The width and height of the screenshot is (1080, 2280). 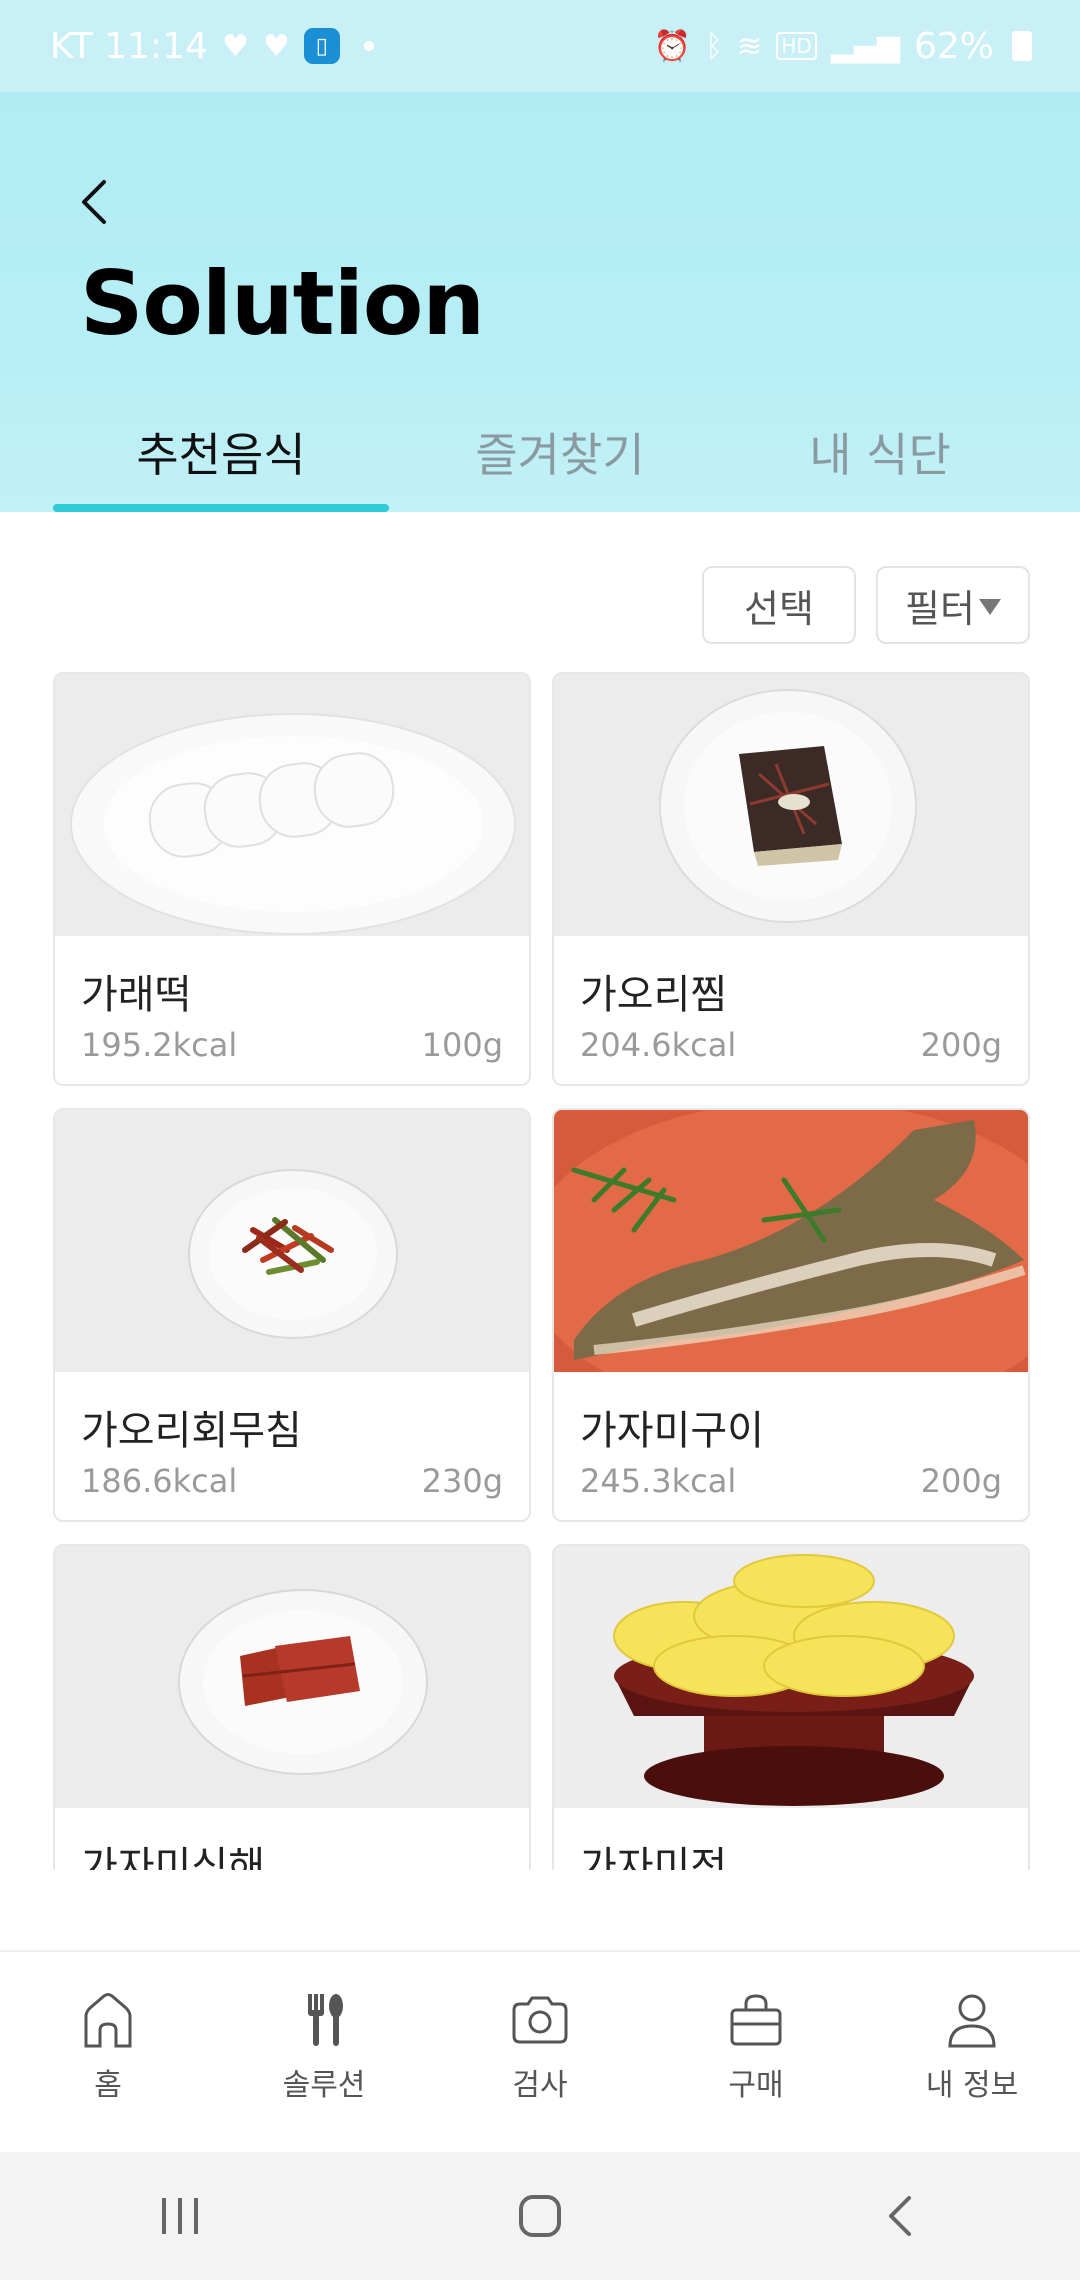 I want to click on back-icon, so click(x=900, y=2216).